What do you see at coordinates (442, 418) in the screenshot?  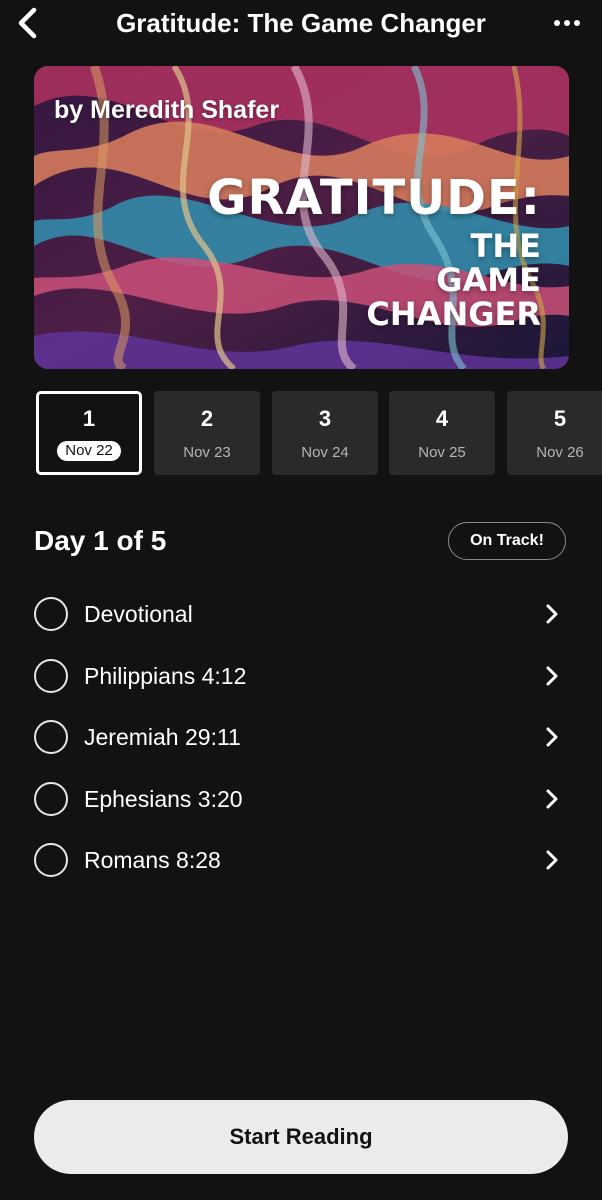 I see `day-number: 4` at bounding box center [442, 418].